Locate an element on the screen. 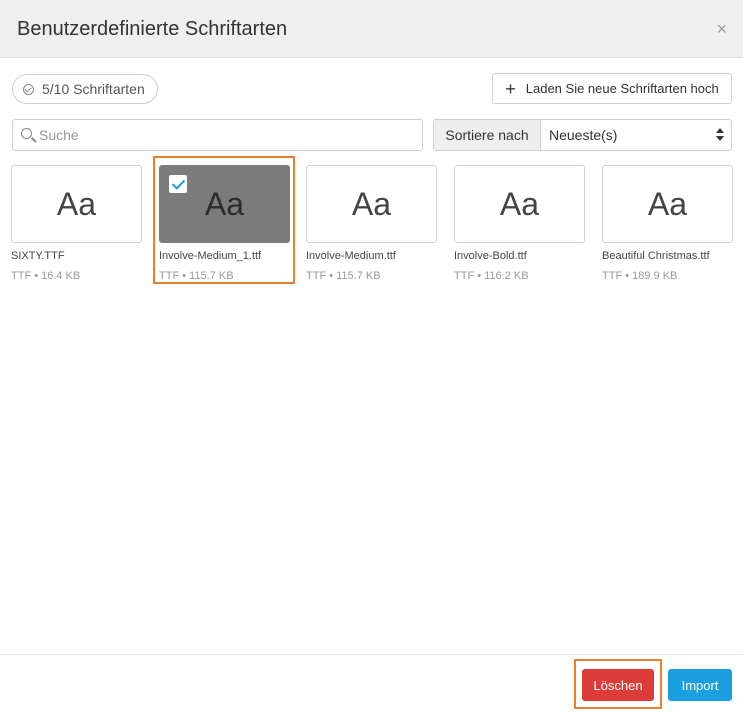 The image size is (743, 713). font-meta: TTF • 115.7 KB is located at coordinates (343, 276).